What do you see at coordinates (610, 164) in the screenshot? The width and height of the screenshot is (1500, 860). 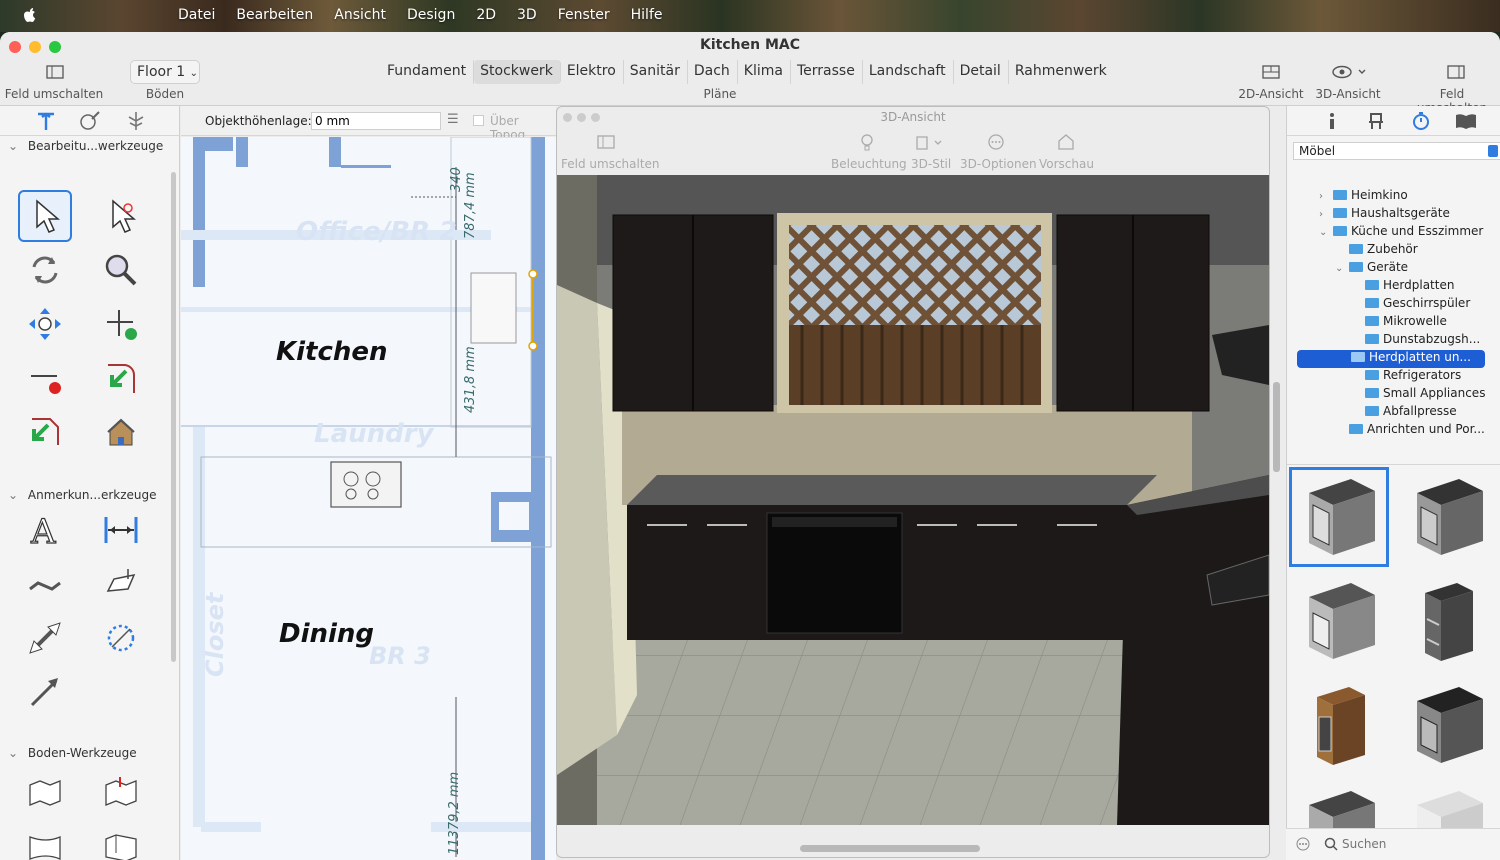 I see `3d-toggle-panel-button: Feld umschalten` at bounding box center [610, 164].